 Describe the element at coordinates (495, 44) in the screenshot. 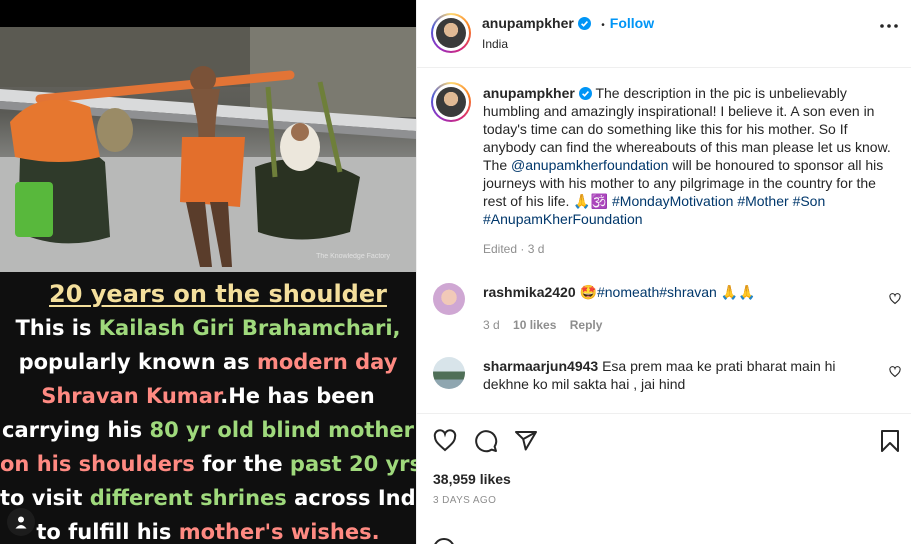

I see `post-location: India` at that location.